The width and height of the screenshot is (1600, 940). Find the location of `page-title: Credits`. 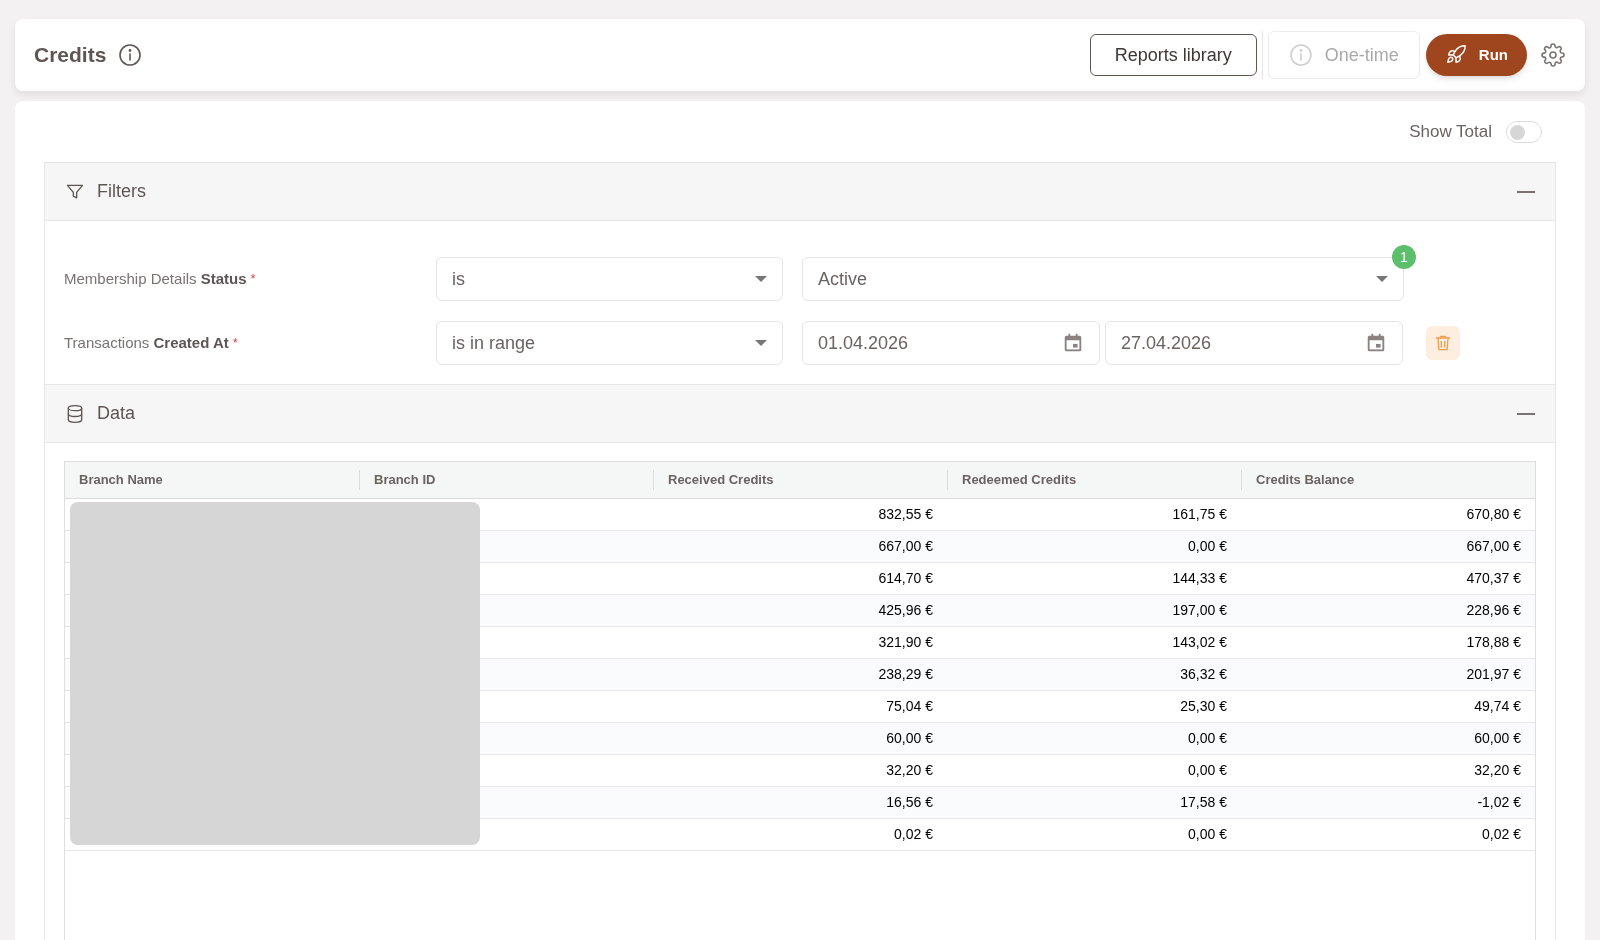

page-title: Credits is located at coordinates (70, 55).